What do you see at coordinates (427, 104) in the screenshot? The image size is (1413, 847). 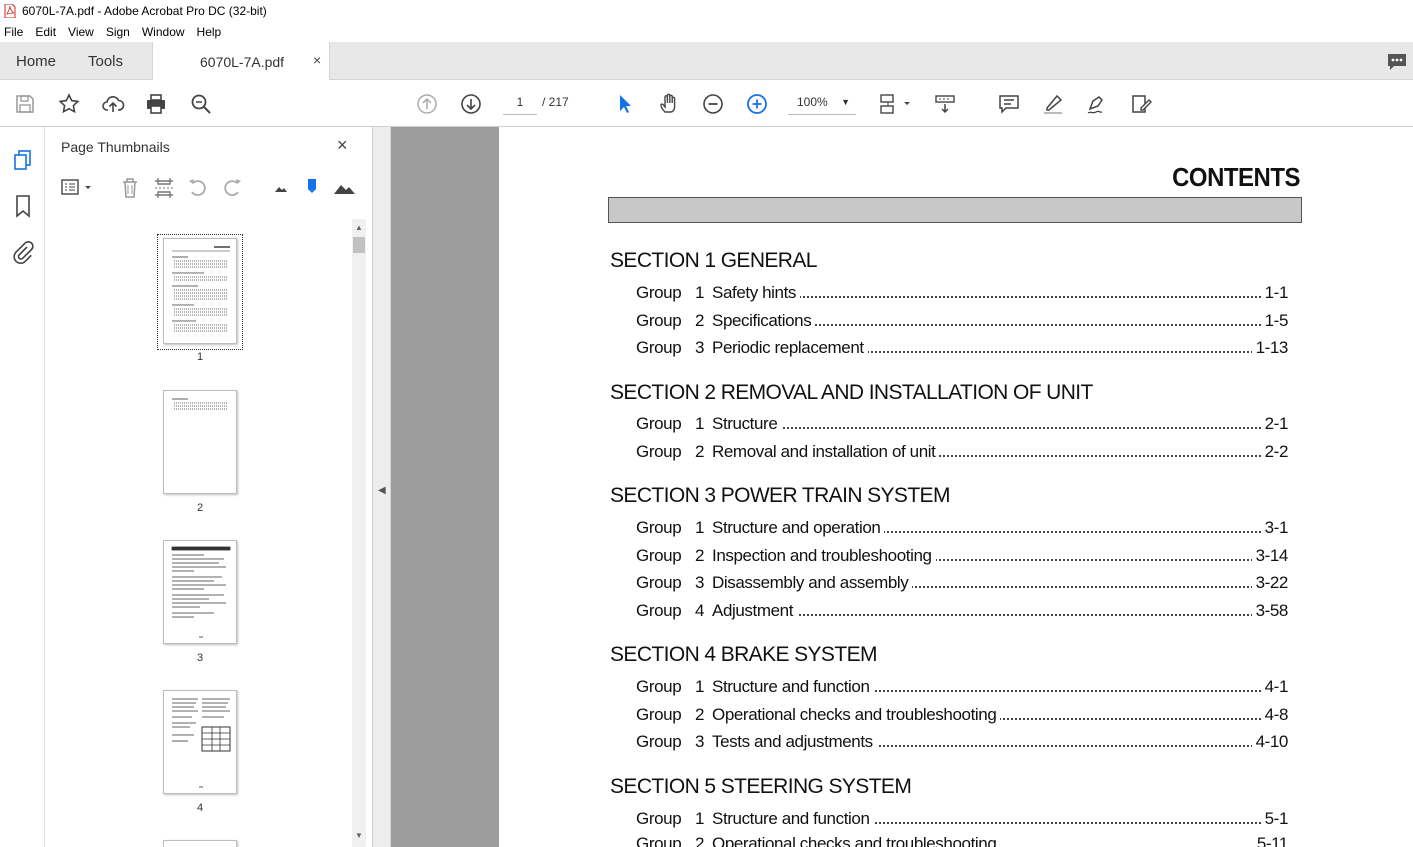 I see `previous-page-icon` at bounding box center [427, 104].